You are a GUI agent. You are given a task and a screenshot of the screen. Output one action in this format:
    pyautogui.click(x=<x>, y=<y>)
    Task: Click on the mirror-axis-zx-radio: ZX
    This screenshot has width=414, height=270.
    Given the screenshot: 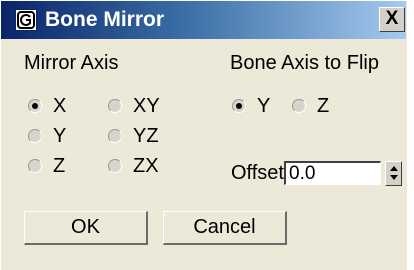 What is the action you would take?
    pyautogui.click(x=133, y=166)
    